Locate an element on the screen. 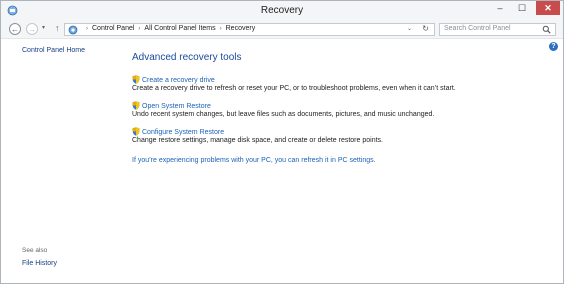 This screenshot has height=284, width=564. breadcrumb-recovery: Recovery is located at coordinates (241, 28).